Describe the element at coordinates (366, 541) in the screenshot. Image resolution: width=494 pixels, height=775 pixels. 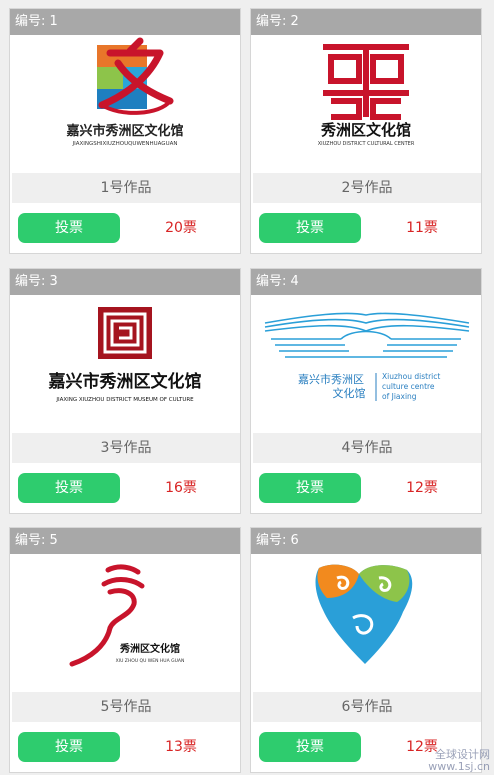
I see `entry-number: 编号: 6` at that location.